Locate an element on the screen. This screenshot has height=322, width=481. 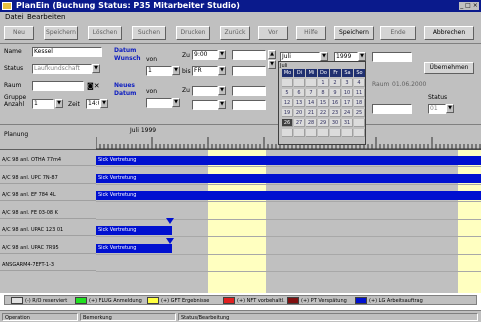
calendar-day-cell: 17 is located at coordinates (347, 103).